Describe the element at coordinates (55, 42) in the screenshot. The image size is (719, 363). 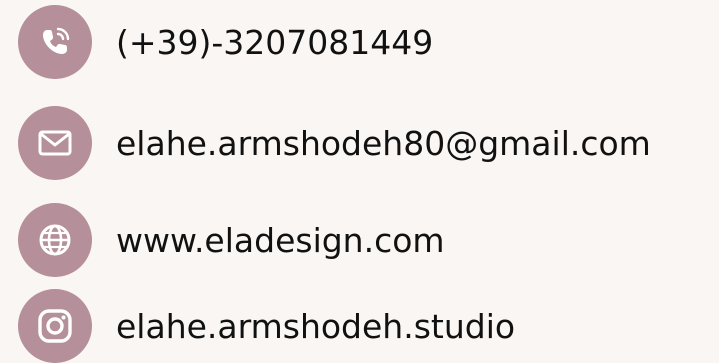
I see `phone-icon` at that location.